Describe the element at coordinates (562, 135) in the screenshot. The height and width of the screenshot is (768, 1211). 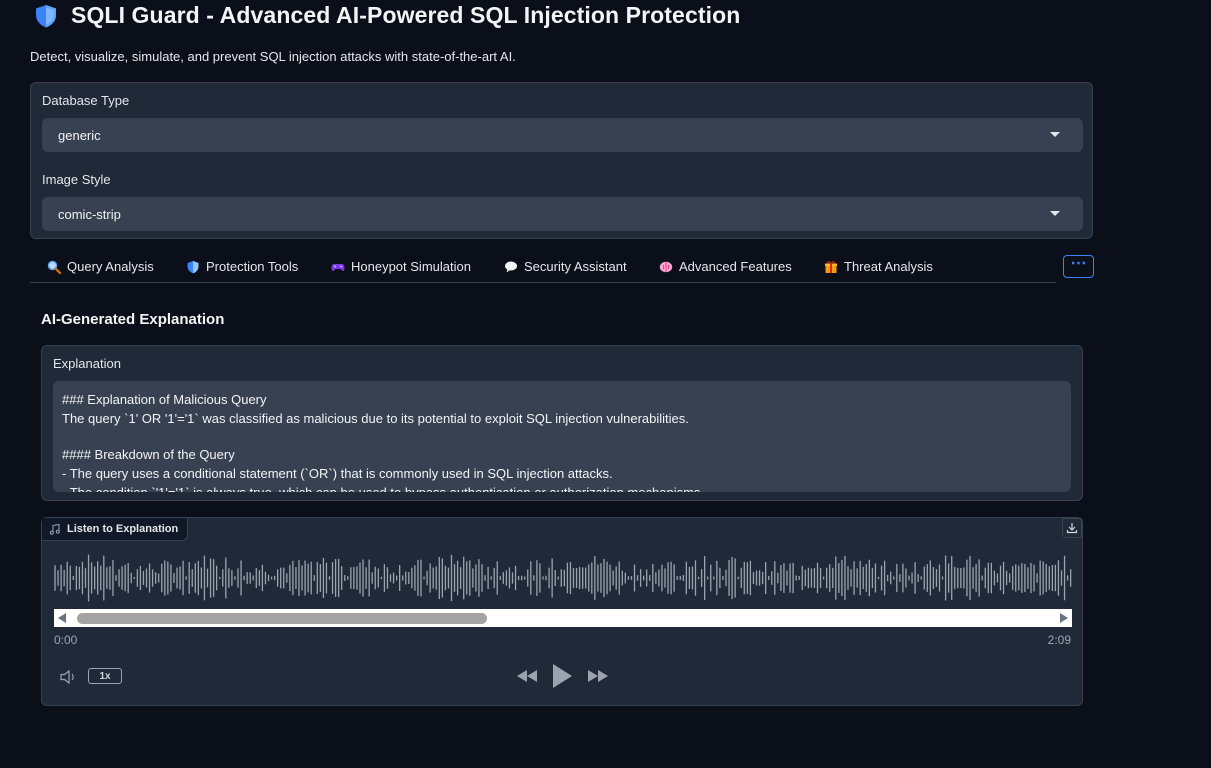
I see `database-type-dropdown: generic` at that location.